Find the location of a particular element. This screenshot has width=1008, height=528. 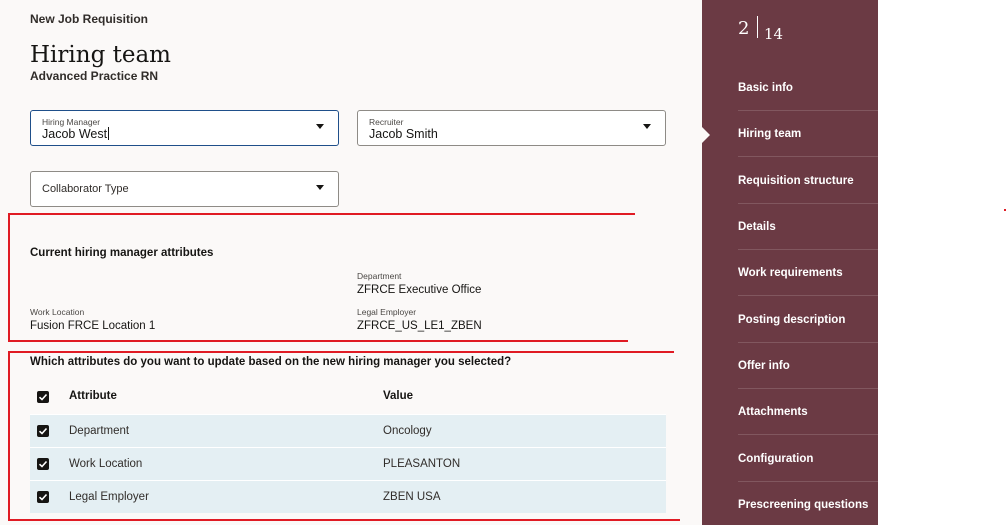

row-attribute: Work Location is located at coordinates (106, 464).